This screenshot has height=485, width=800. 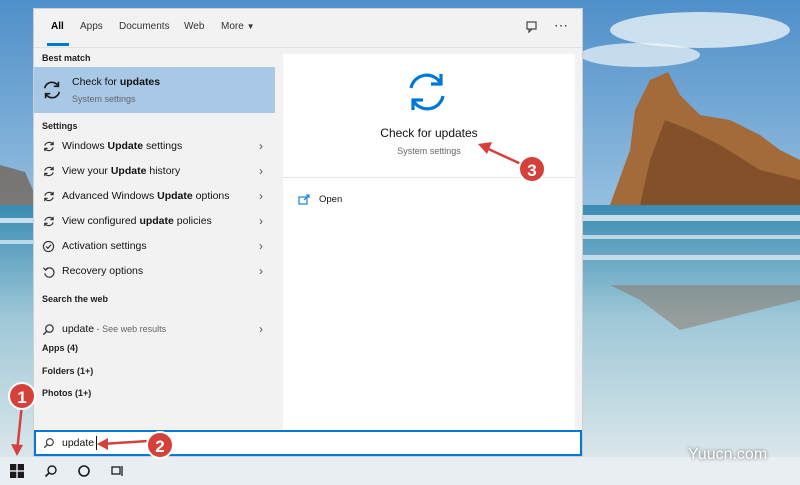 I want to click on watermark: Yuucn.com, so click(x=728, y=454).